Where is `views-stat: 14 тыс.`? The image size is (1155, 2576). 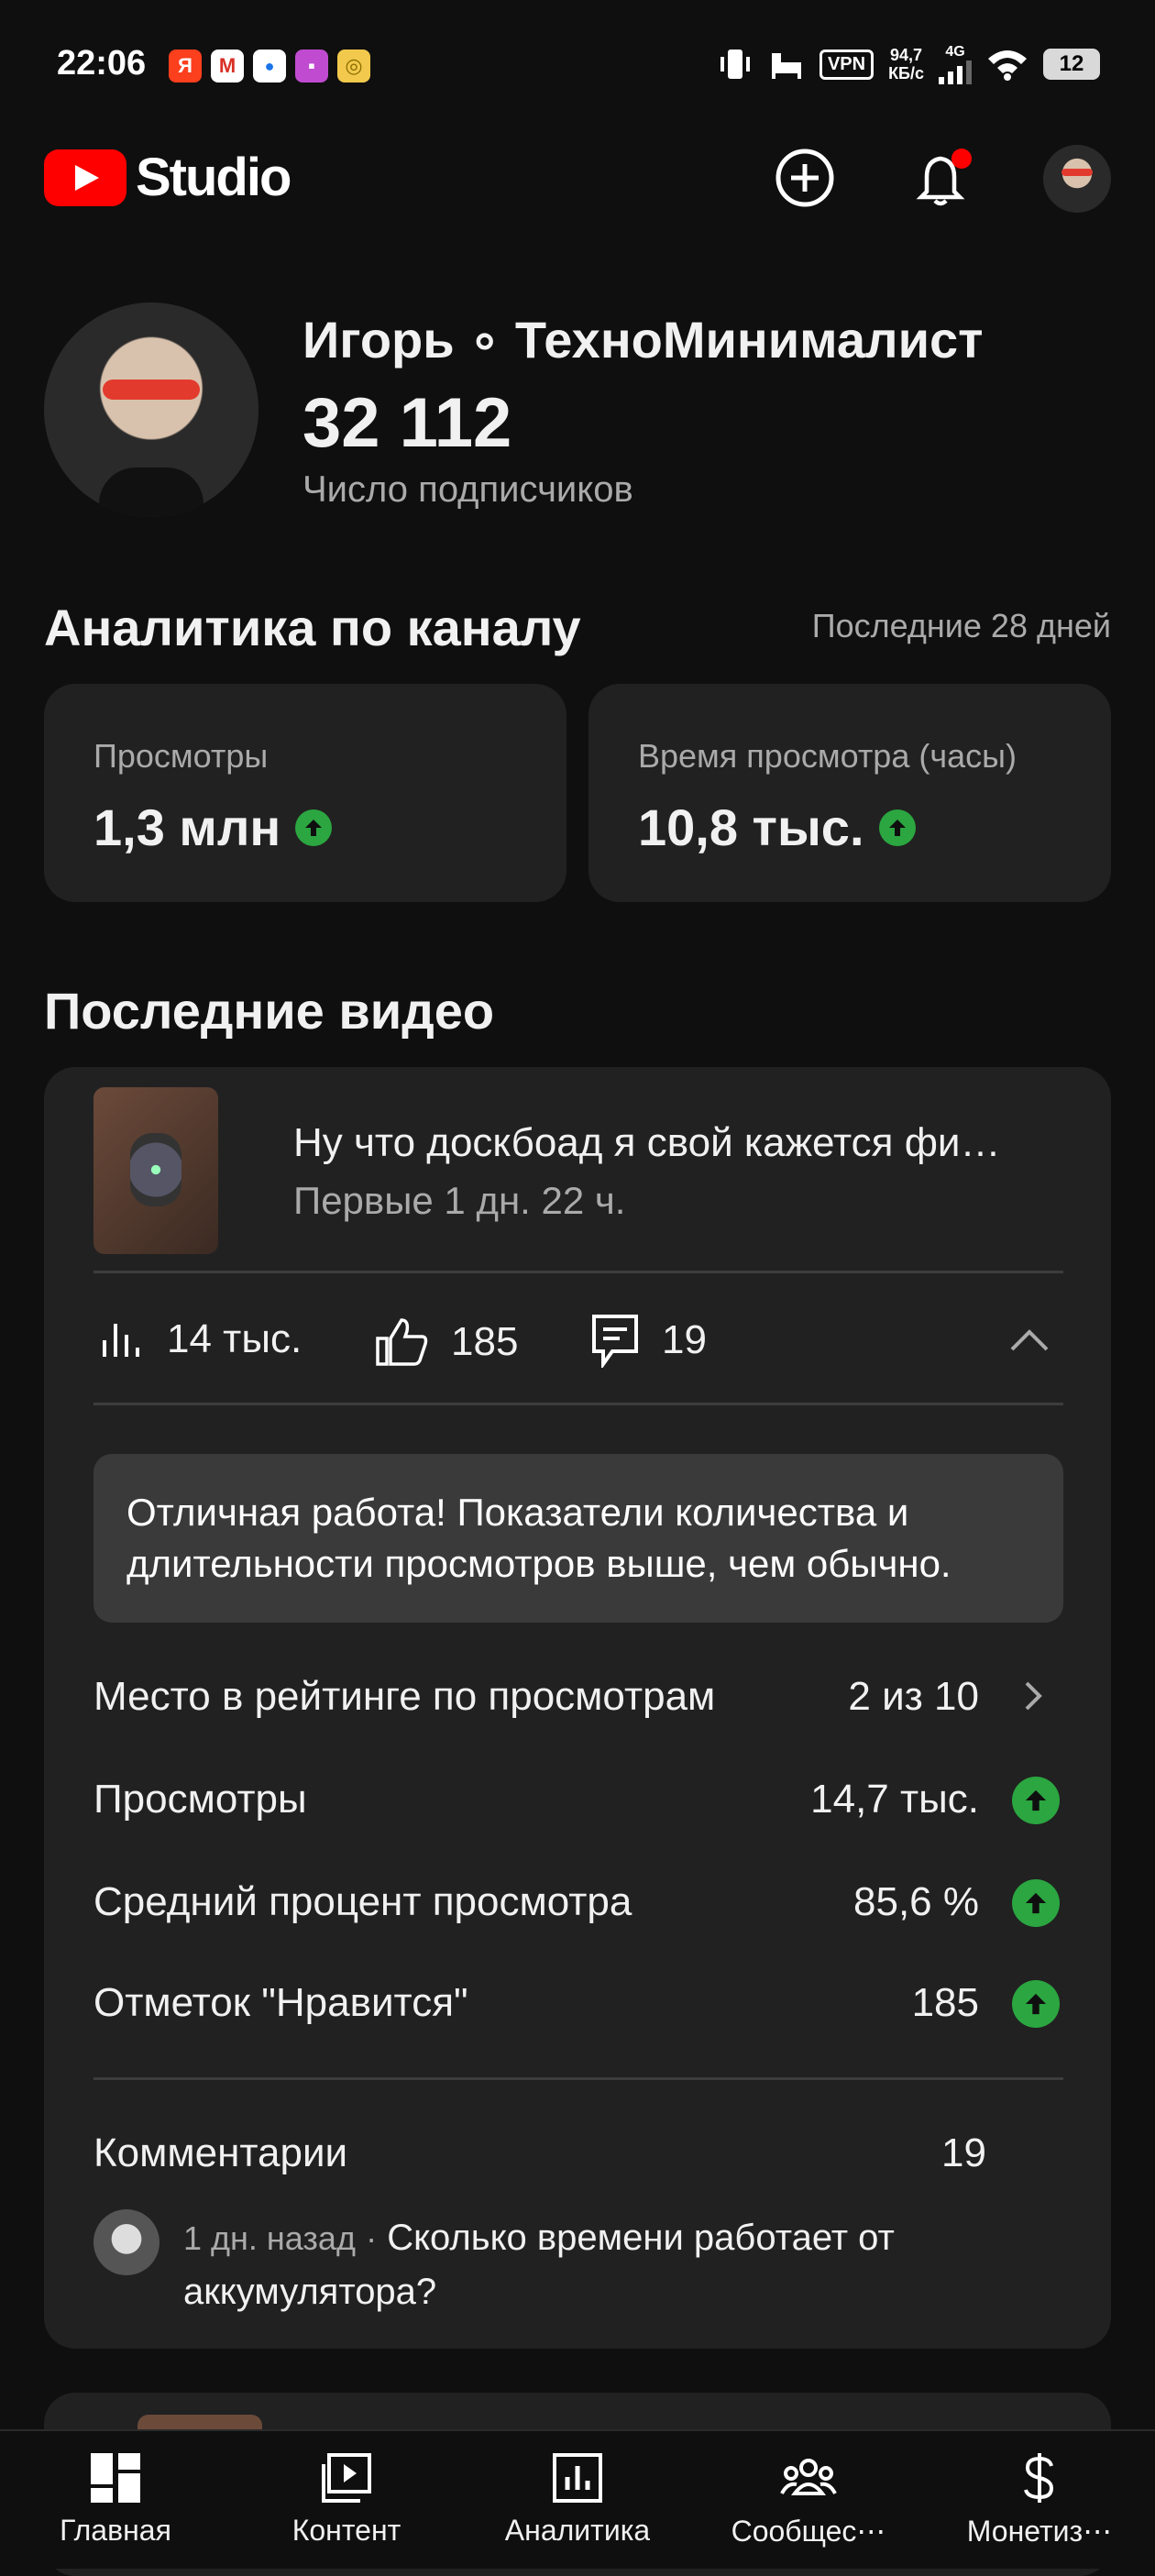 views-stat: 14 тыс. is located at coordinates (200, 1339).